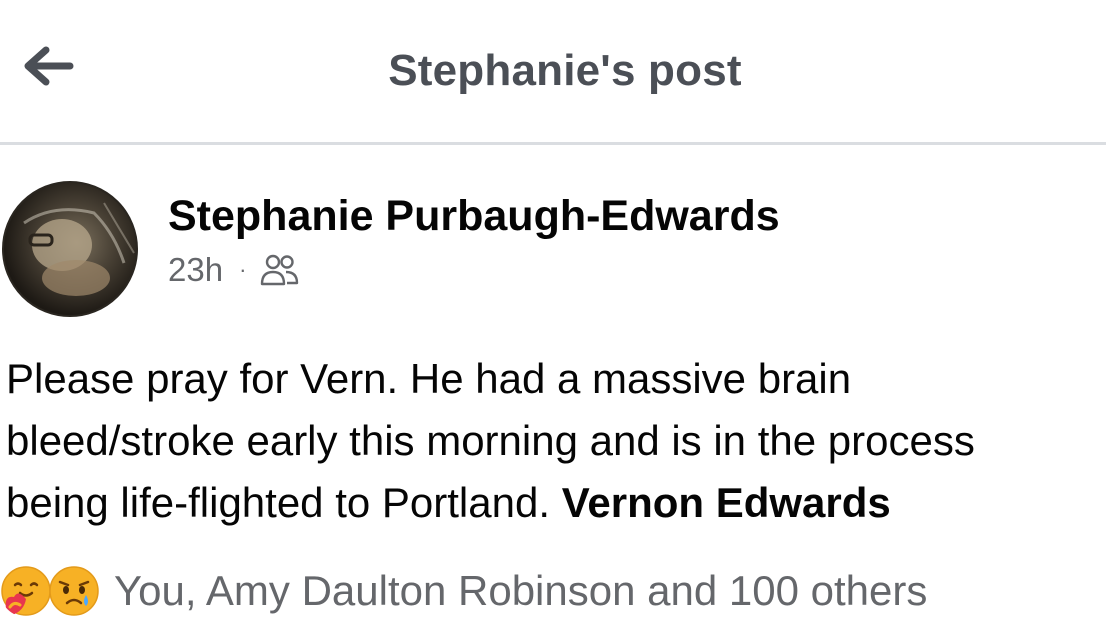 This screenshot has height=625, width=1106. What do you see at coordinates (280, 270) in the screenshot?
I see `friends-icon` at bounding box center [280, 270].